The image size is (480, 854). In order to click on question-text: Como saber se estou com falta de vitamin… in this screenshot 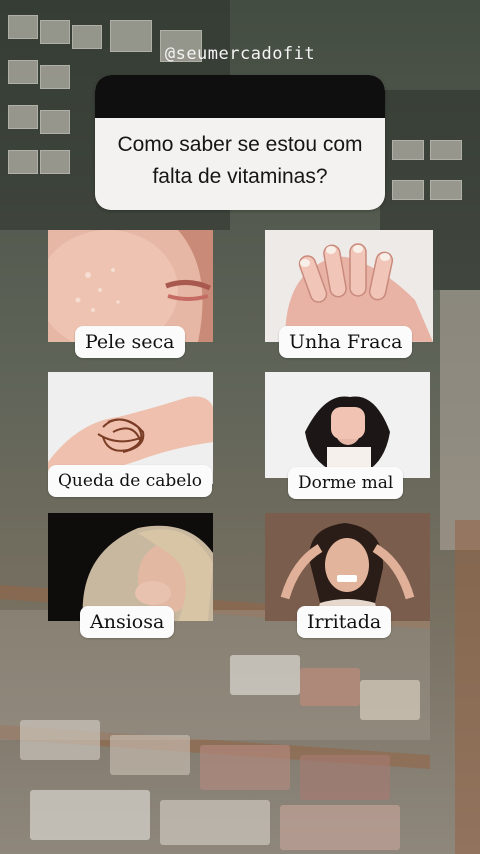, I will do `click(240, 160)`.